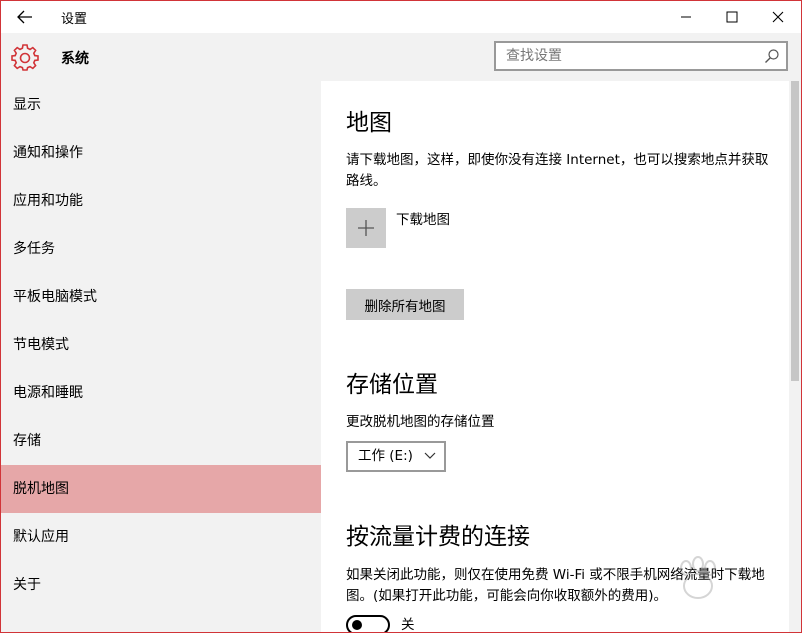  I want to click on storage-description: 更改脱机地图的存储位置, so click(420, 422).